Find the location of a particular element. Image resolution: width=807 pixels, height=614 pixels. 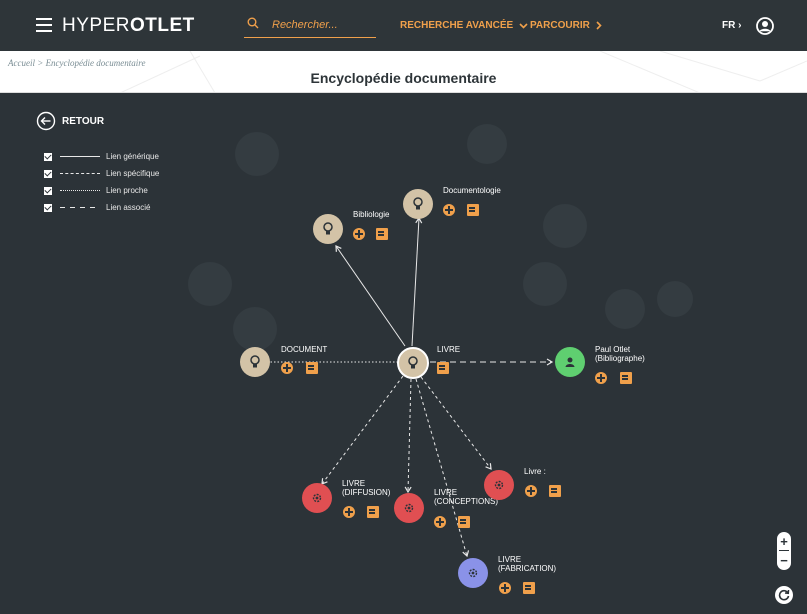

node-label-document: DOCUMENT is located at coordinates (304, 349).